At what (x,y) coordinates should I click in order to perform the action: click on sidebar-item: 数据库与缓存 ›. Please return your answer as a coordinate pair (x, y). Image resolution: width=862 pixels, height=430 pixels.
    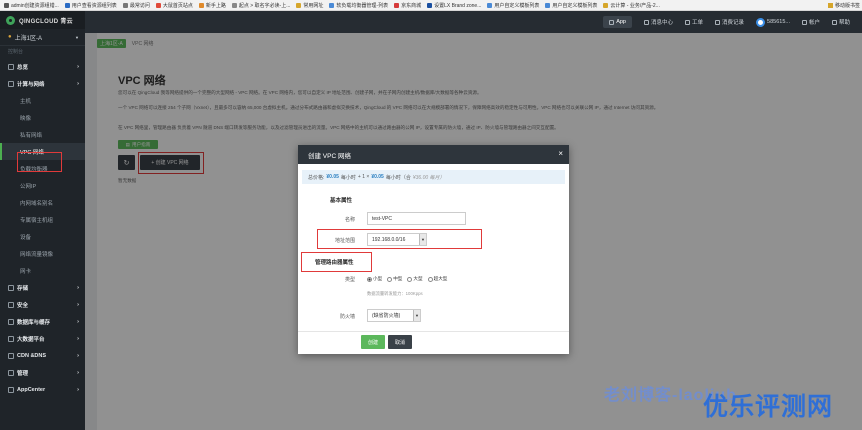
    Looking at the image, I should click on (42, 321).